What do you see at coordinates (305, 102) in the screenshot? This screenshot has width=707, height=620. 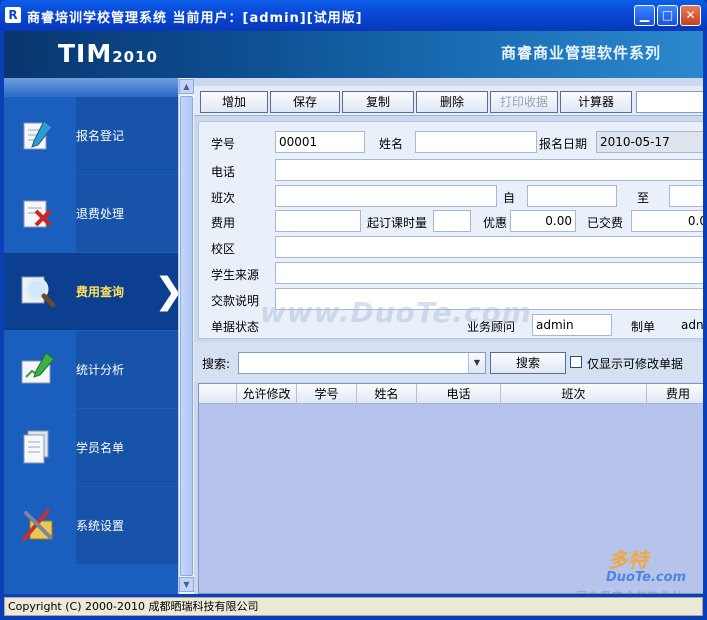 I see `save-button: 保存` at bounding box center [305, 102].